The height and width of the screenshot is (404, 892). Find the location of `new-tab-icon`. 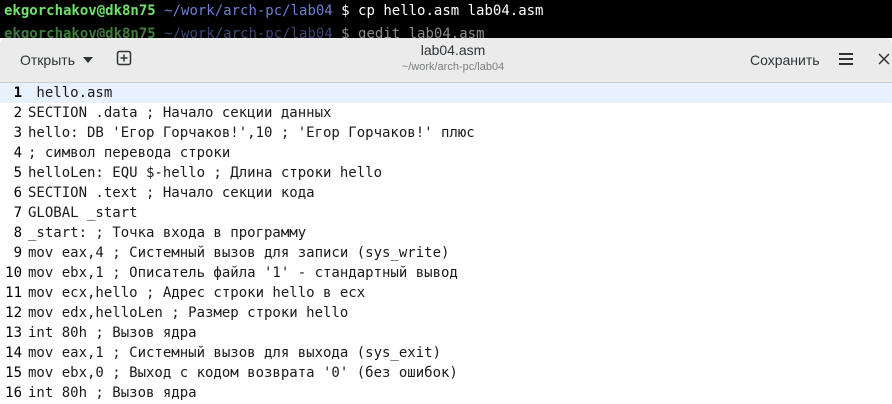

new-tab-icon is located at coordinates (124, 58).